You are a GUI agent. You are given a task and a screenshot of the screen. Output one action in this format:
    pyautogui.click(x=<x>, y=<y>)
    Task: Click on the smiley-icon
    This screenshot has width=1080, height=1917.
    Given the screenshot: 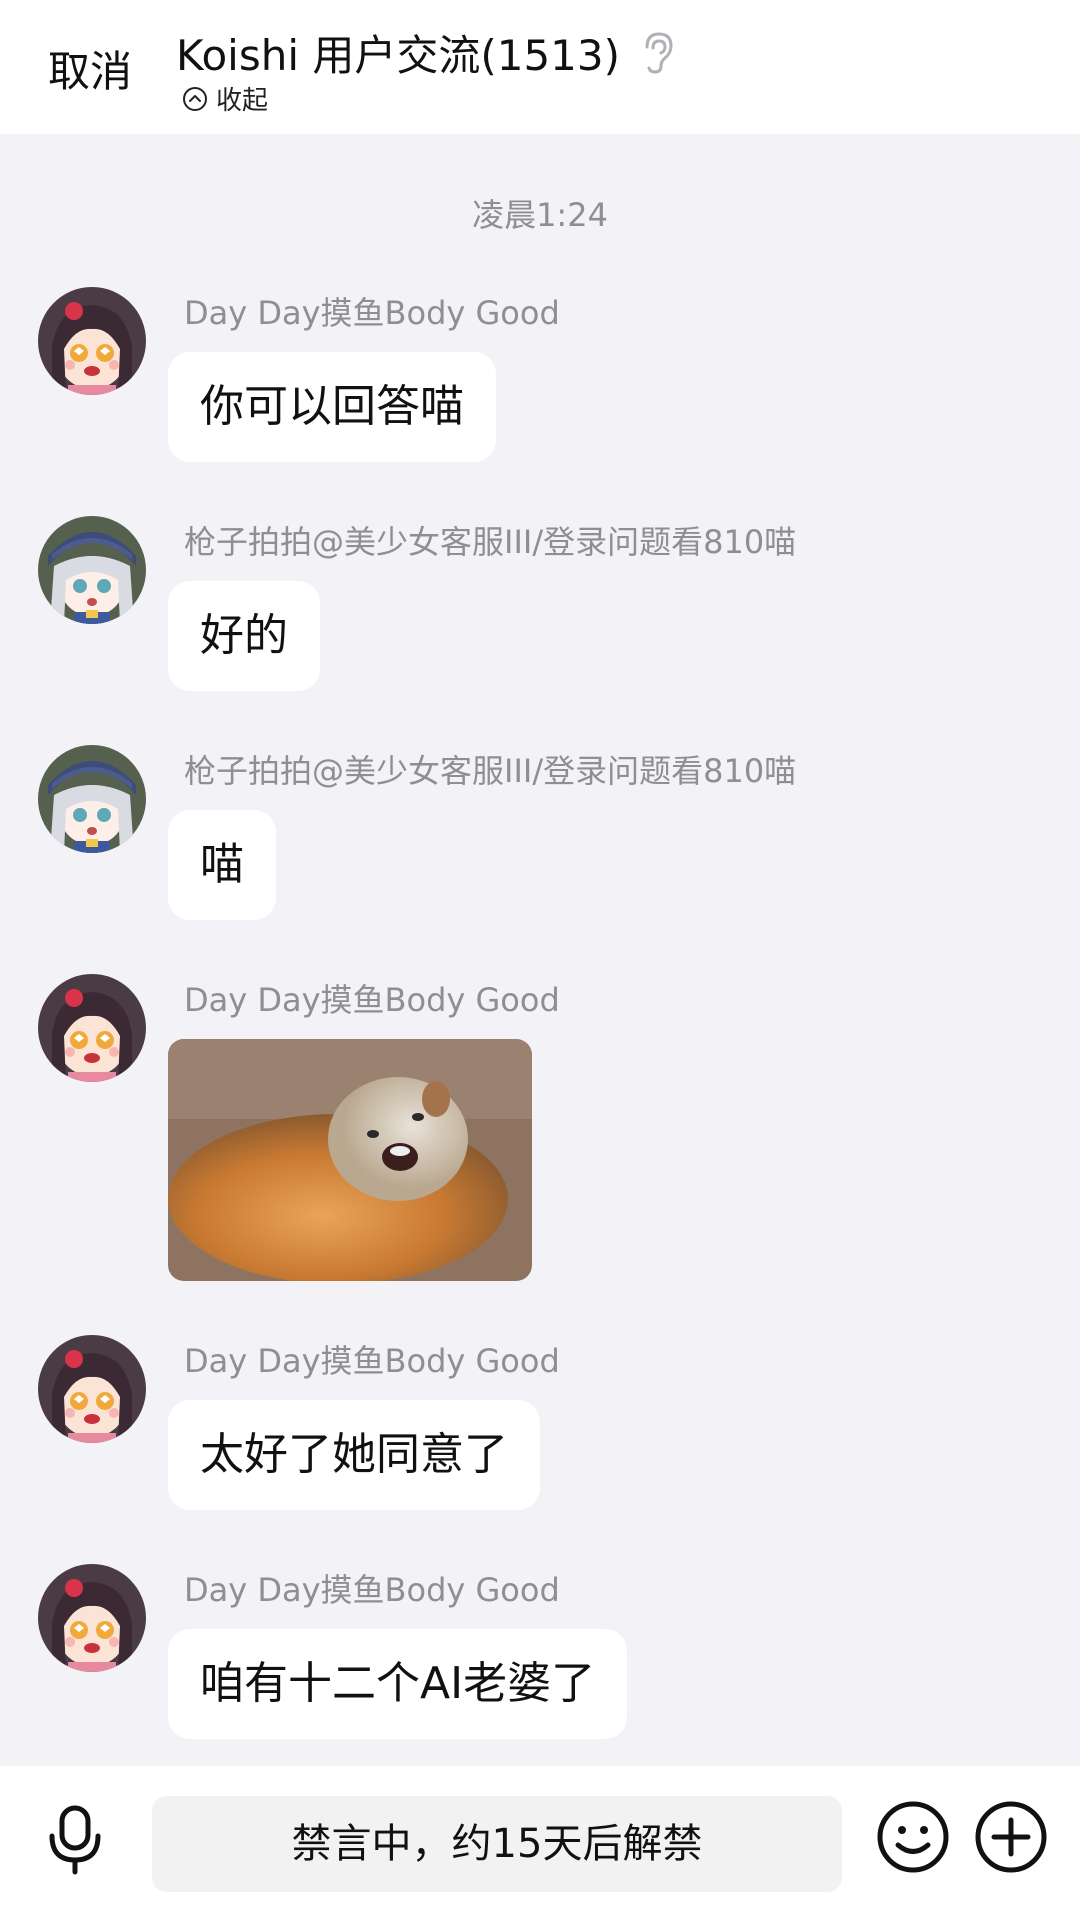 What is the action you would take?
    pyautogui.click(x=913, y=1837)
    